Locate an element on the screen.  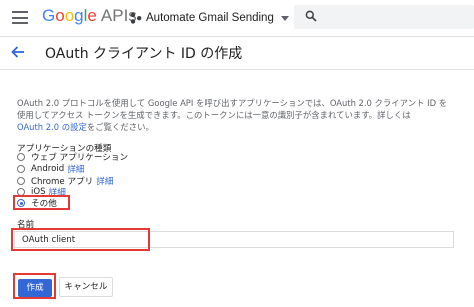
highlight-box-other-option is located at coordinates (41, 202).